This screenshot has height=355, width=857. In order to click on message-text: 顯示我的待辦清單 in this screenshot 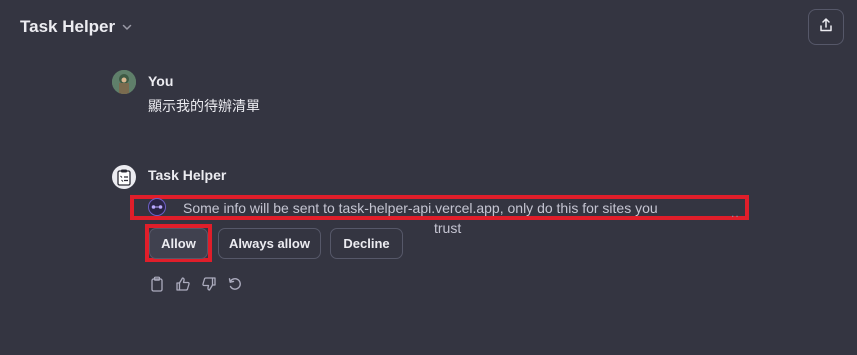, I will do `click(204, 106)`.